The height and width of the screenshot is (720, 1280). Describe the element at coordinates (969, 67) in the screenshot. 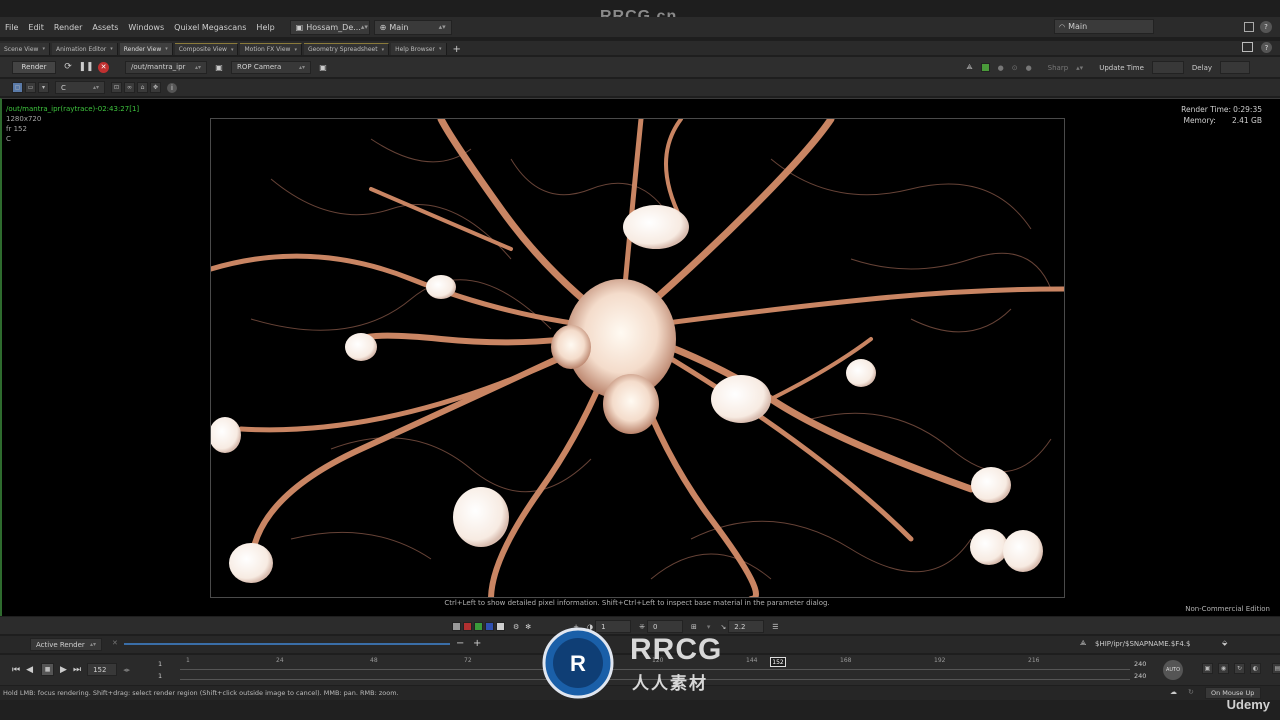

I see `snapshot-icon: ⟁` at that location.